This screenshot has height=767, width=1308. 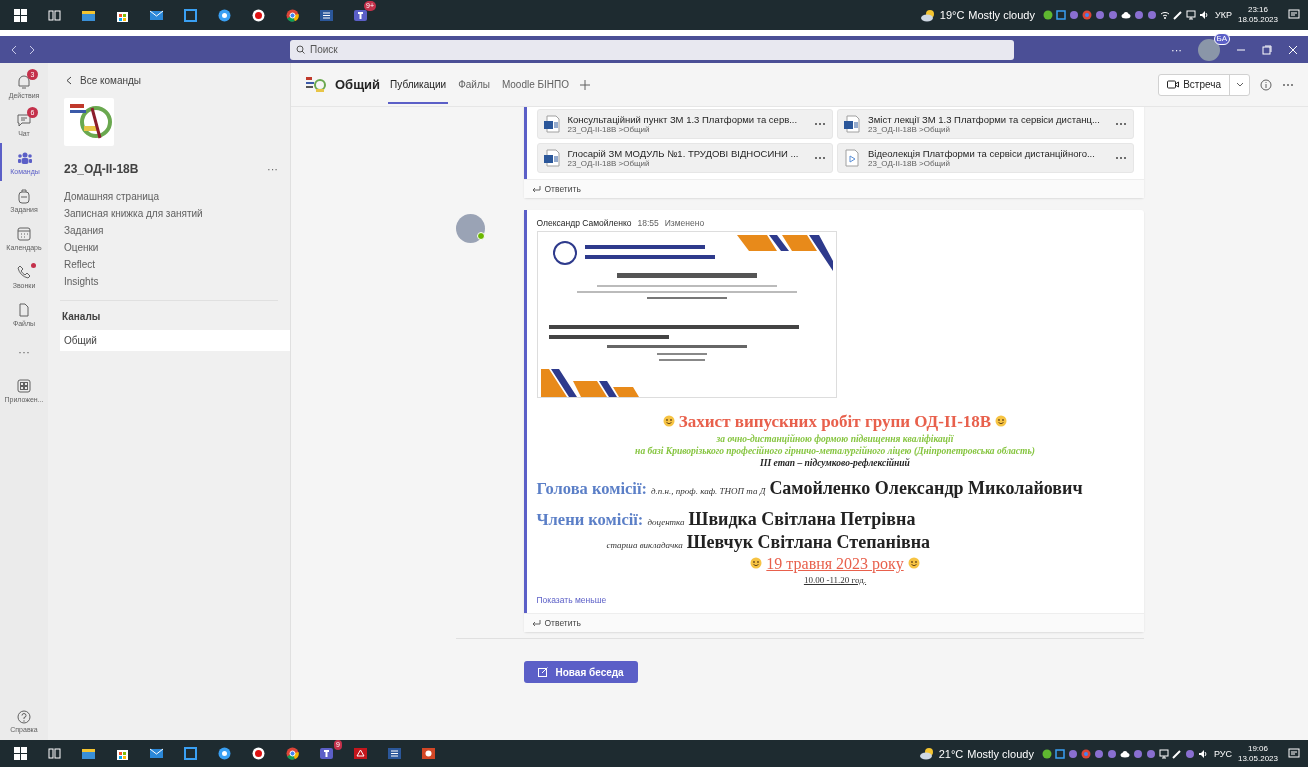 I want to click on file-card: Глосарій ЗМ МОДУЛЬ №1. ТРУДОВІ ВІДНОСИНИ ... 23_ОД-II-18В >Общий, so click(x=684, y=158).